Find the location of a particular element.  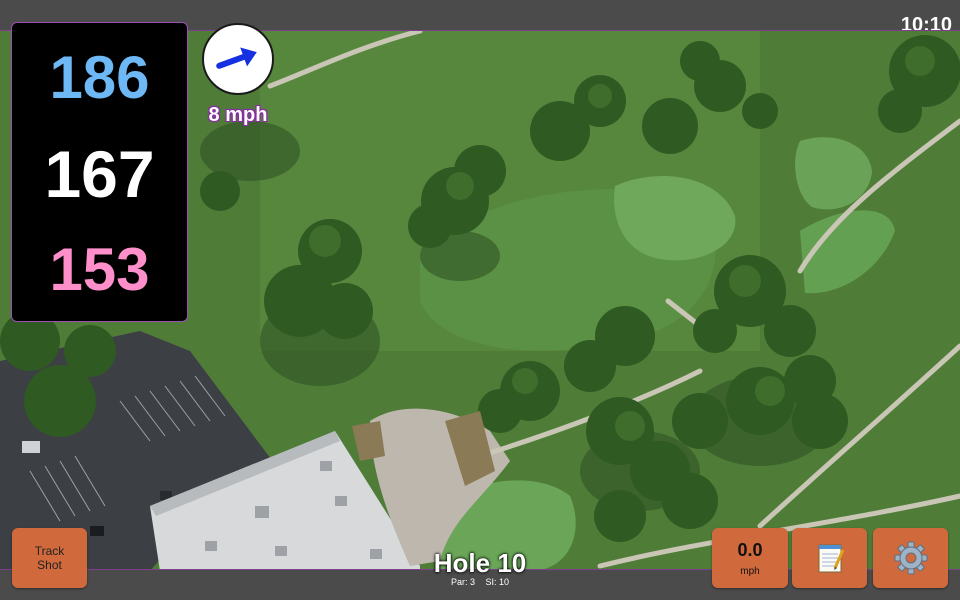

wind-direction-compass is located at coordinates (238, 59).